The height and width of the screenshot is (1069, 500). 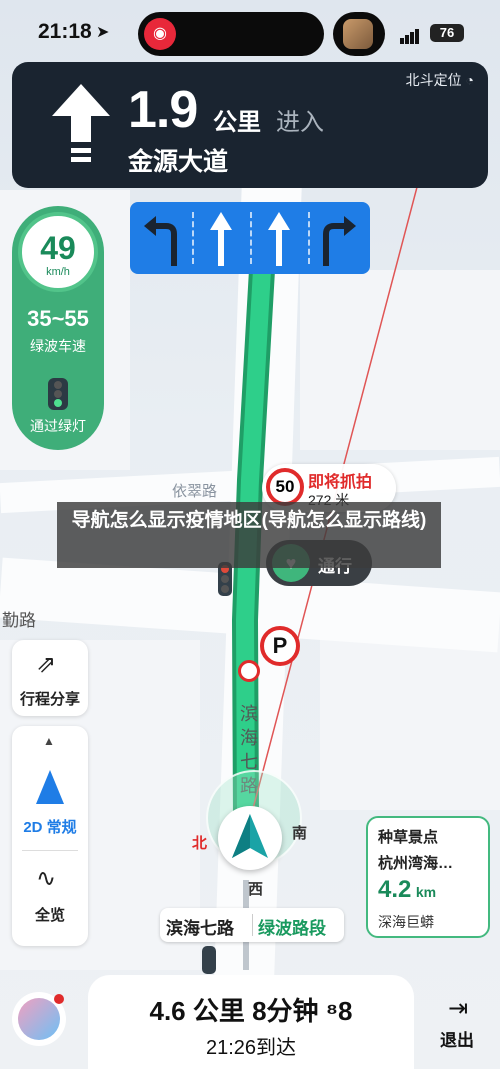 I want to click on green-wave-range: 35~55, so click(x=58, y=318).